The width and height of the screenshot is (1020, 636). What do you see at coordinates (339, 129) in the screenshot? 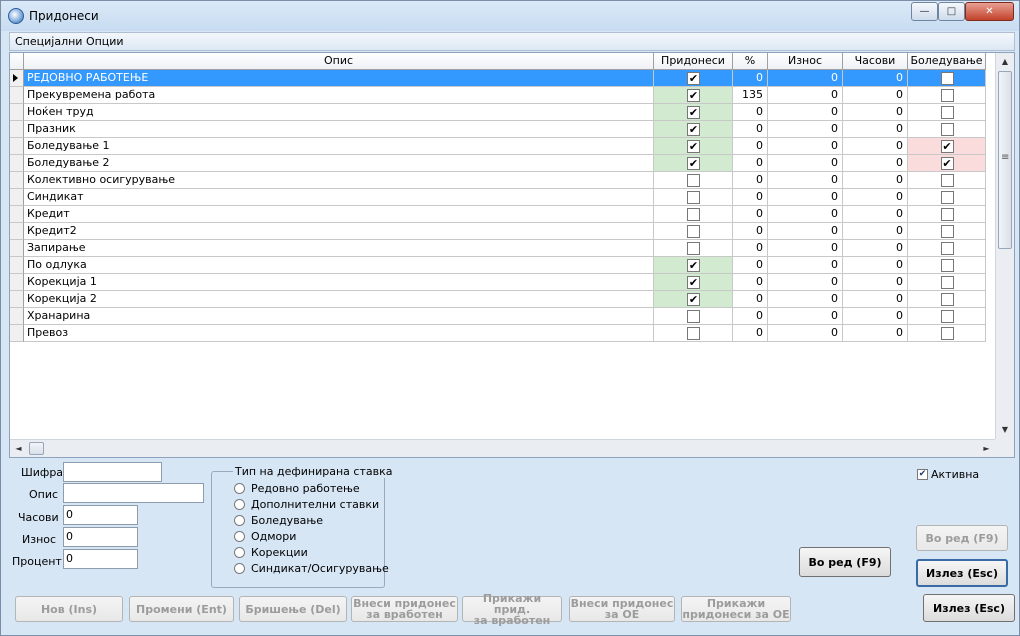
I see `cell-opis: Празник` at bounding box center [339, 129].